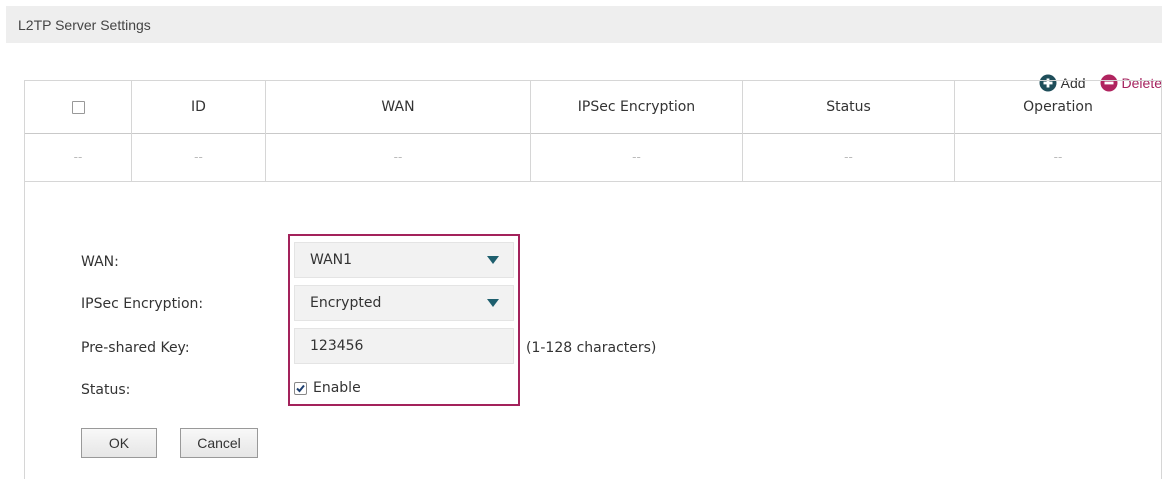 This screenshot has width=1168, height=479. I want to click on psk-input: 123456, so click(404, 346).